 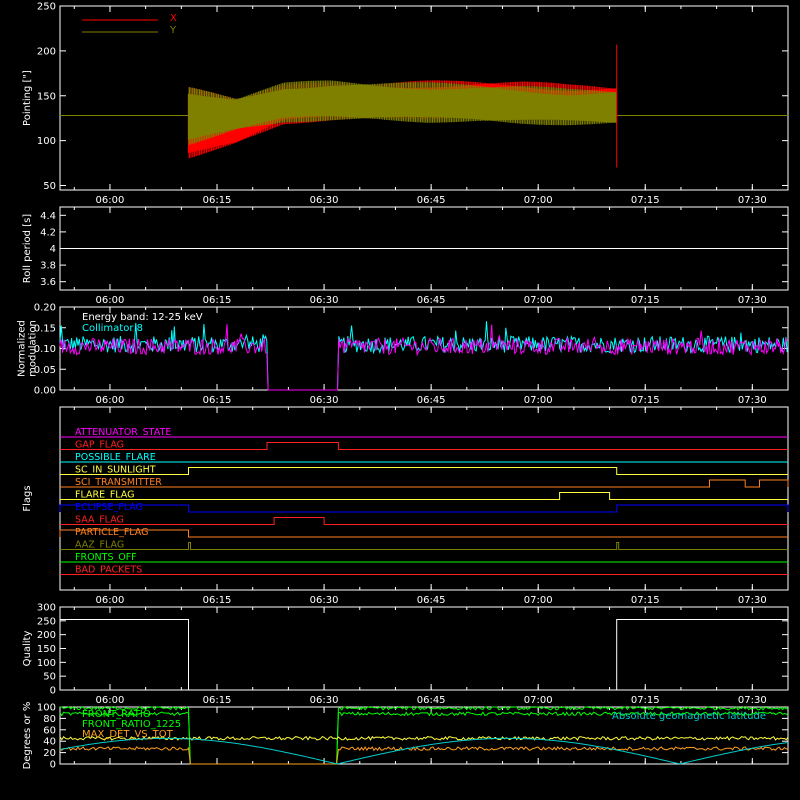 I want to click on roll-xtick-label: 06:15, so click(x=217, y=300).